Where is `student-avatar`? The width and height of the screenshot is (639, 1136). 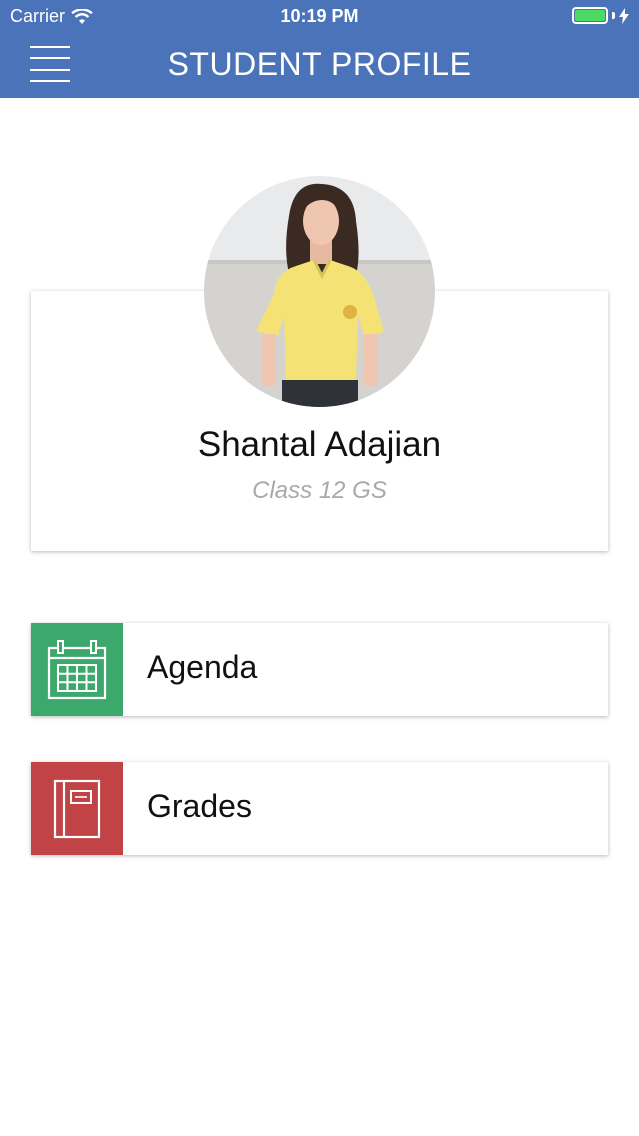 student-avatar is located at coordinates (319, 291).